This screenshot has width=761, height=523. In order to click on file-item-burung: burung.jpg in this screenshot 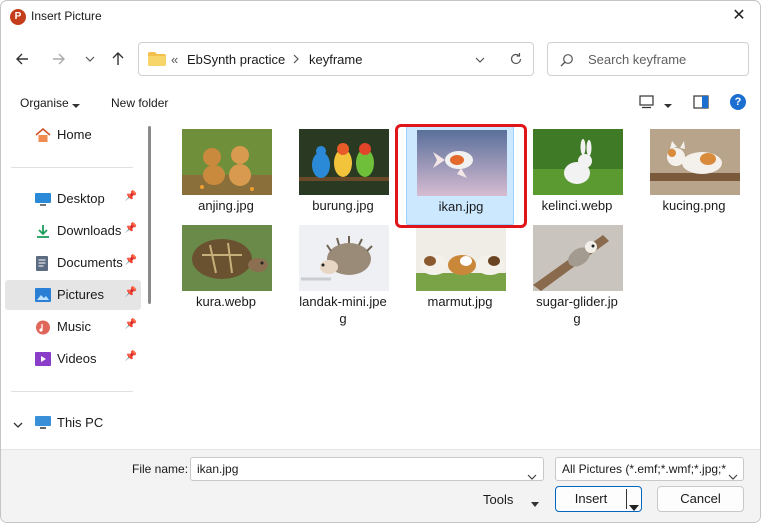, I will do `click(343, 175)`.